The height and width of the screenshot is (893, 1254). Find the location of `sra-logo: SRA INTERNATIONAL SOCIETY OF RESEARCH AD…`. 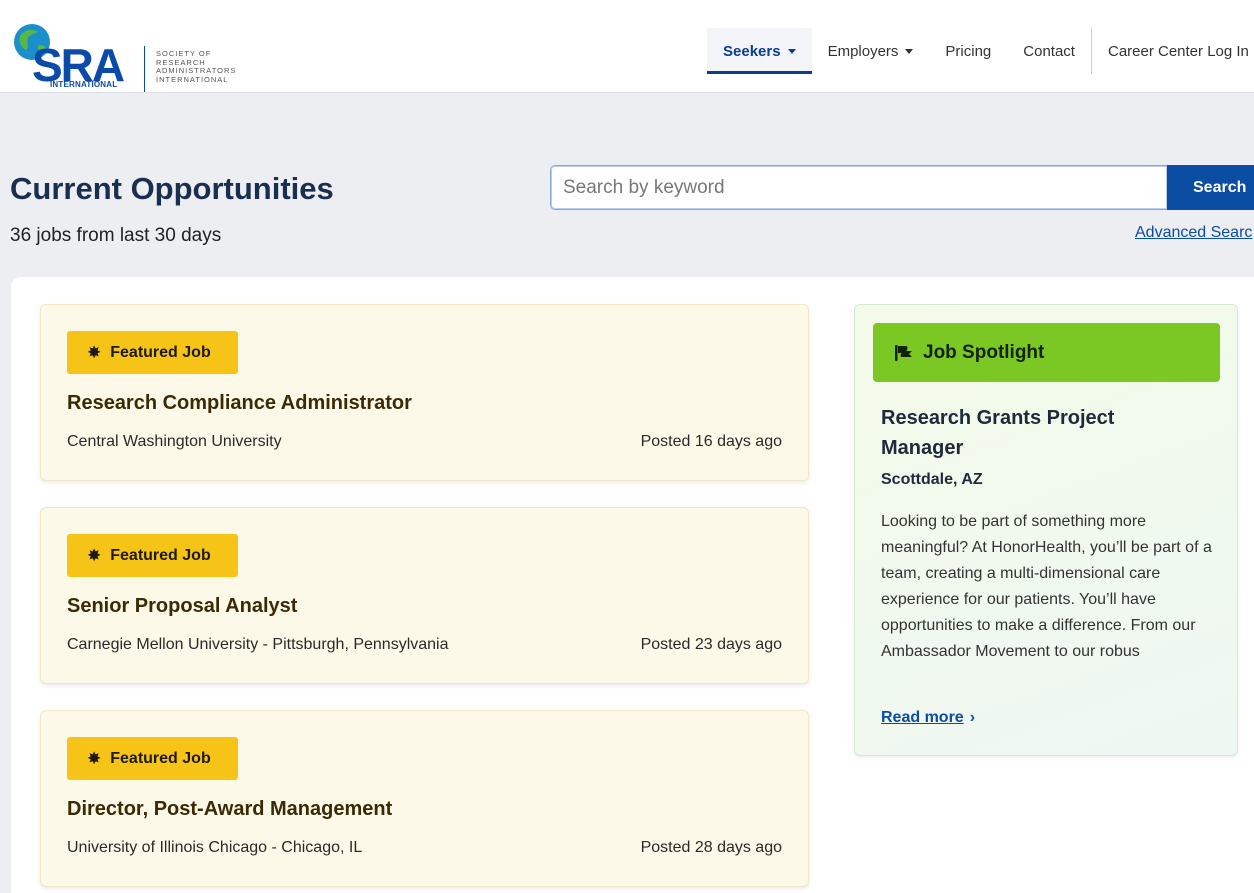

sra-logo: SRA INTERNATIONAL SOCIETY OF RESEARCH AD… is located at coordinates (125, 56).